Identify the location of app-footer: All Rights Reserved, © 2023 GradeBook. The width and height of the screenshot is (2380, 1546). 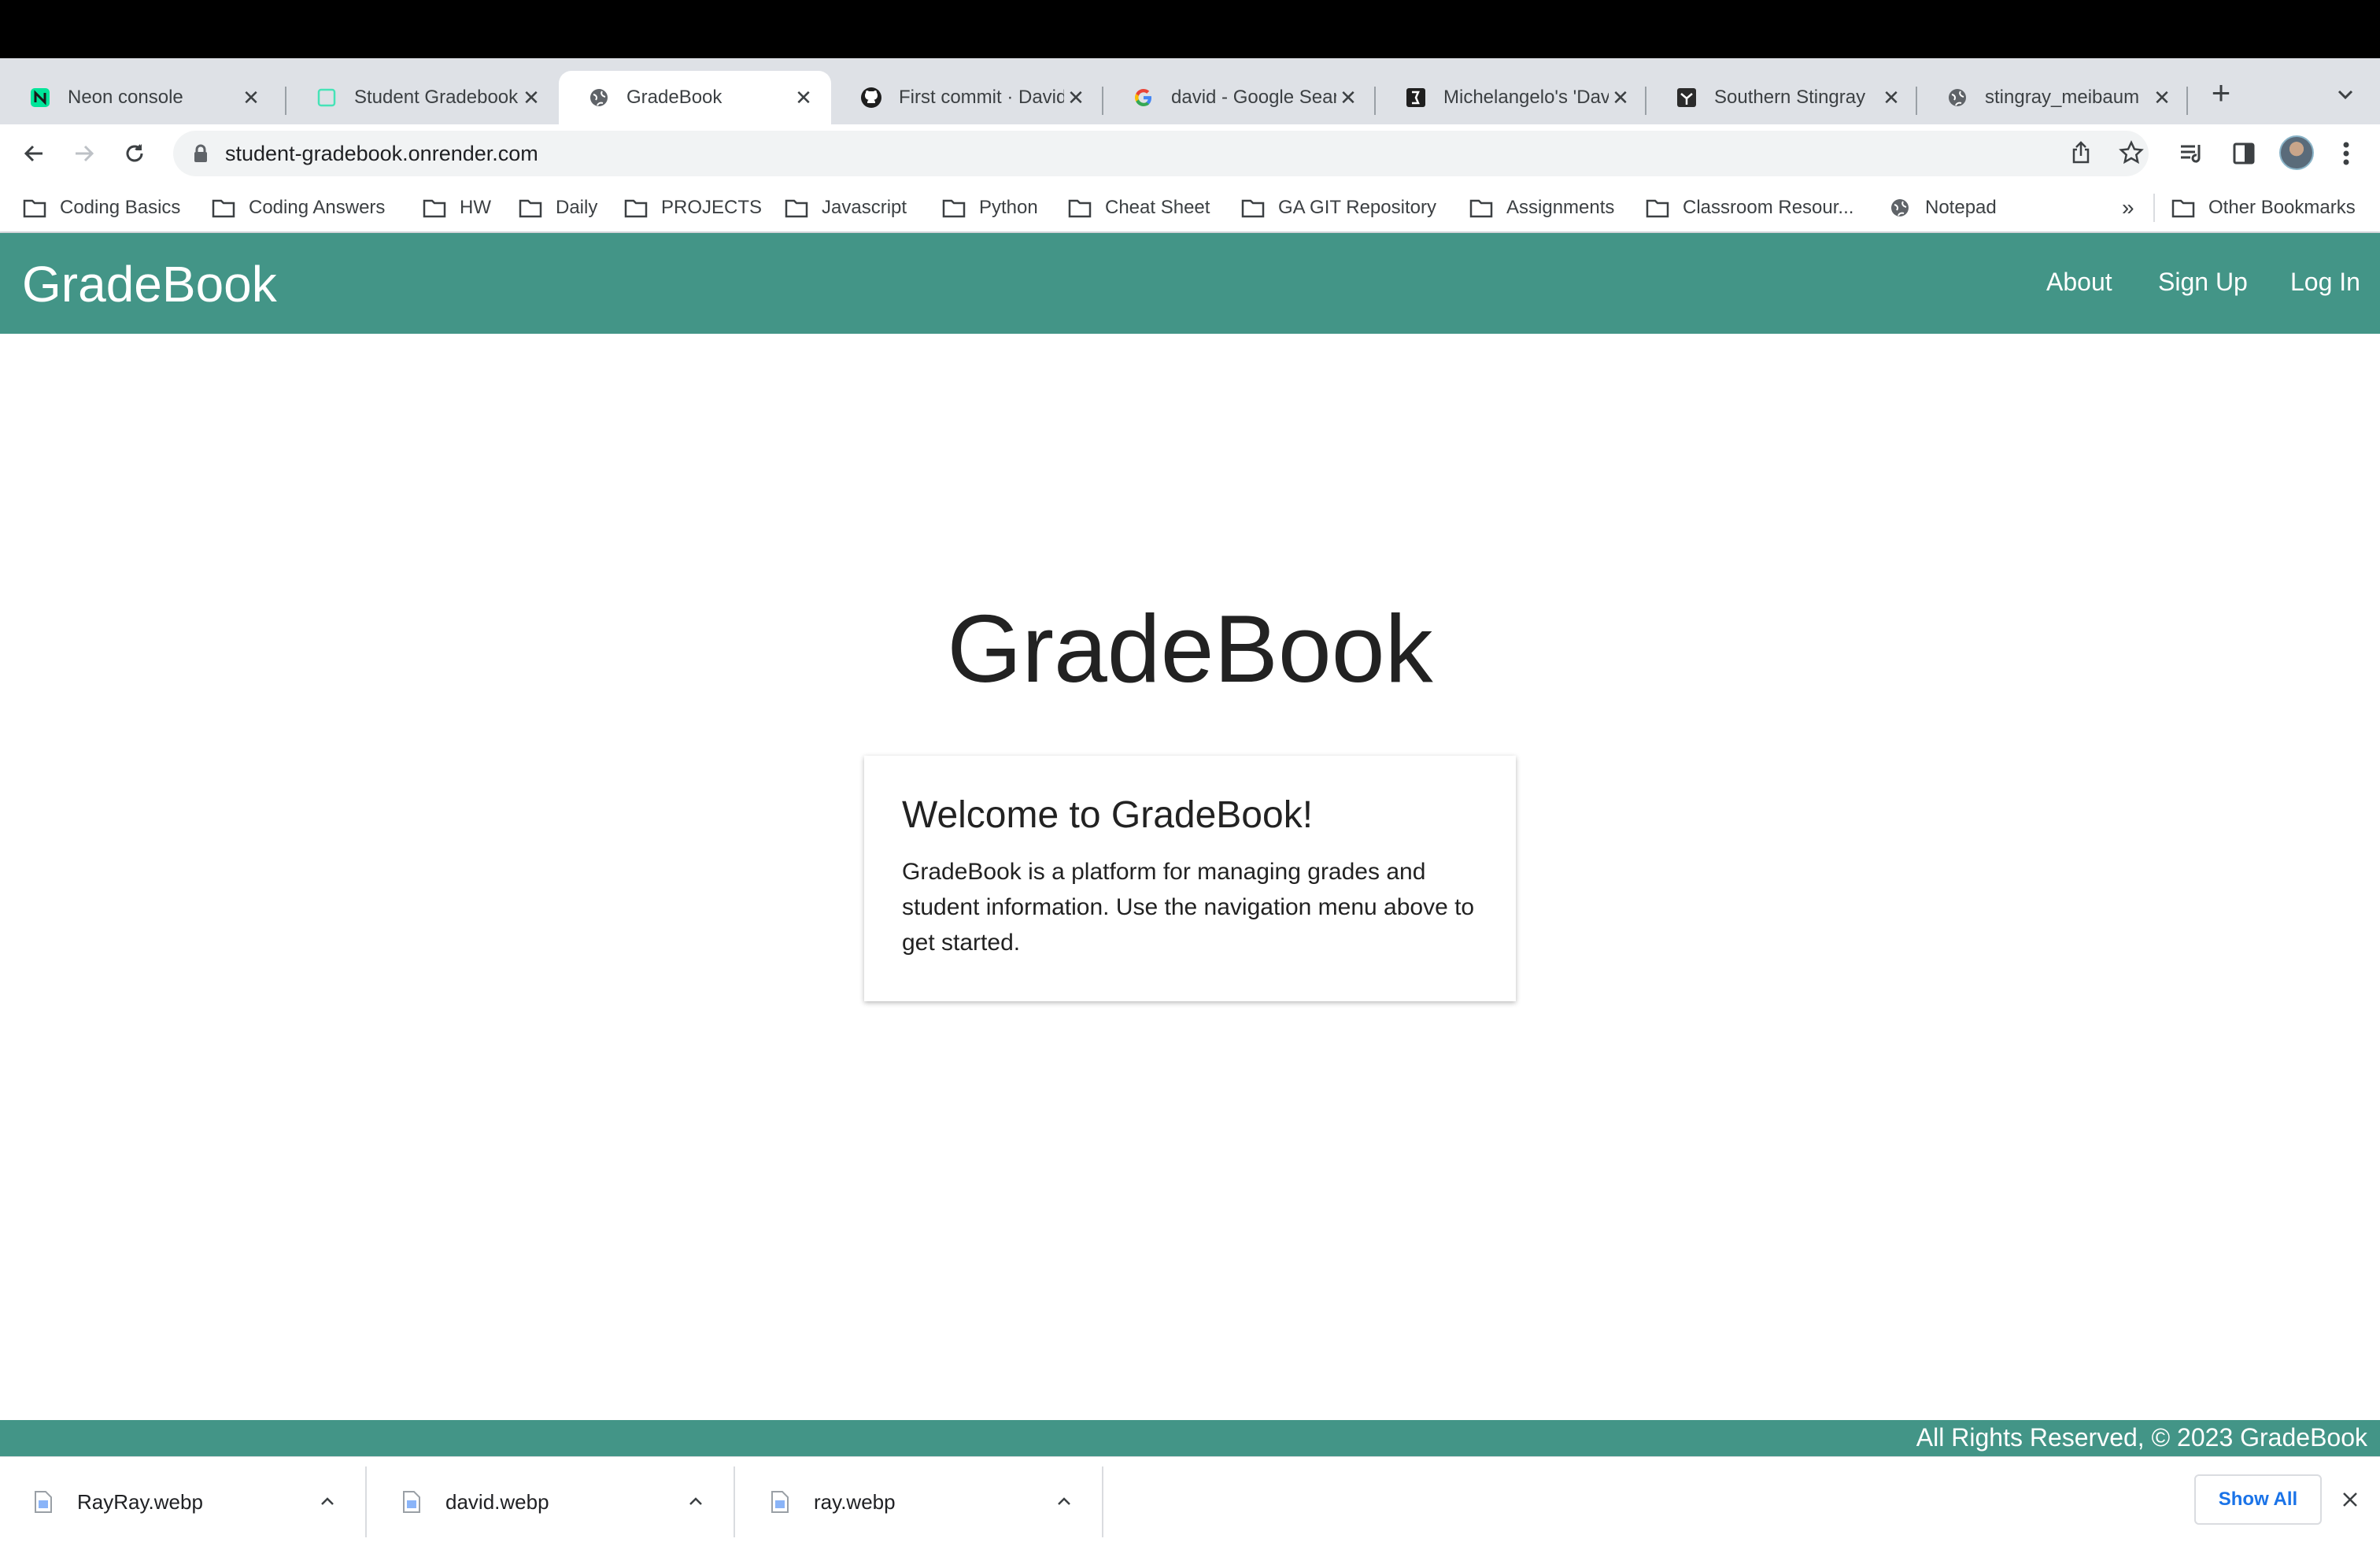
(1190, 1438).